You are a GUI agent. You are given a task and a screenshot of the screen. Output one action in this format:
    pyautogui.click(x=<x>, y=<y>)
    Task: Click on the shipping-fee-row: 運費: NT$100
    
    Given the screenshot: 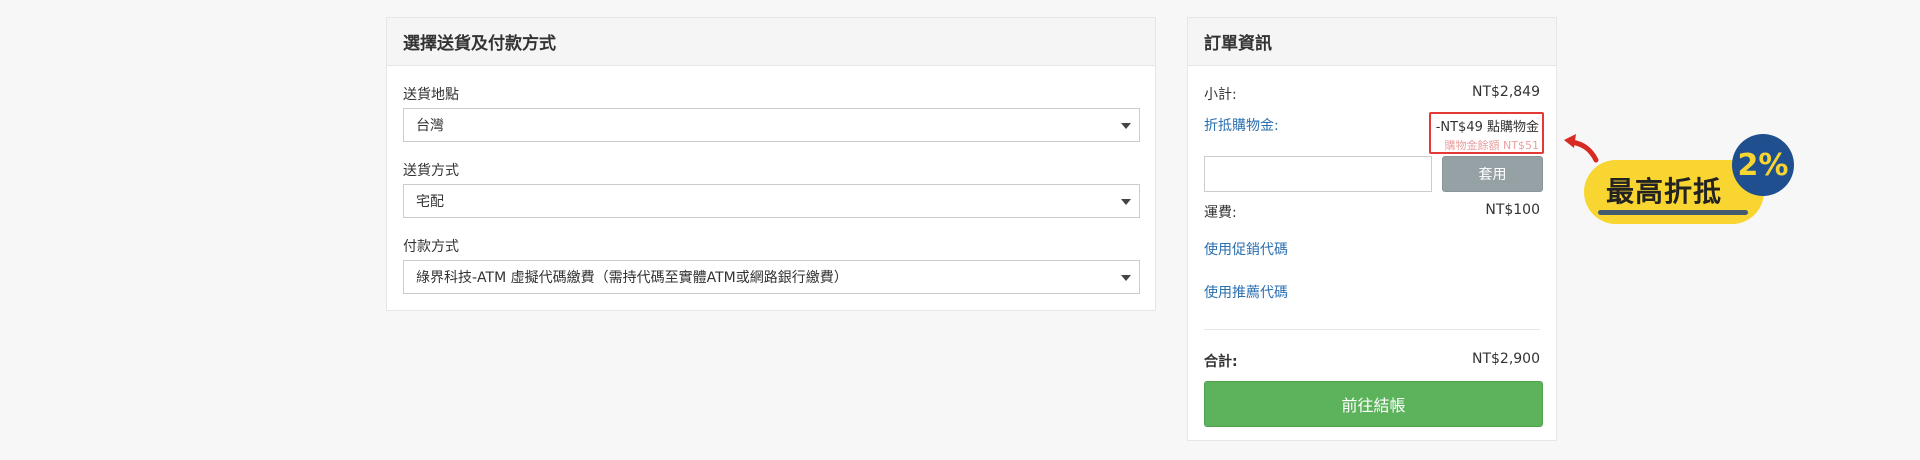 What is the action you would take?
    pyautogui.click(x=1372, y=212)
    